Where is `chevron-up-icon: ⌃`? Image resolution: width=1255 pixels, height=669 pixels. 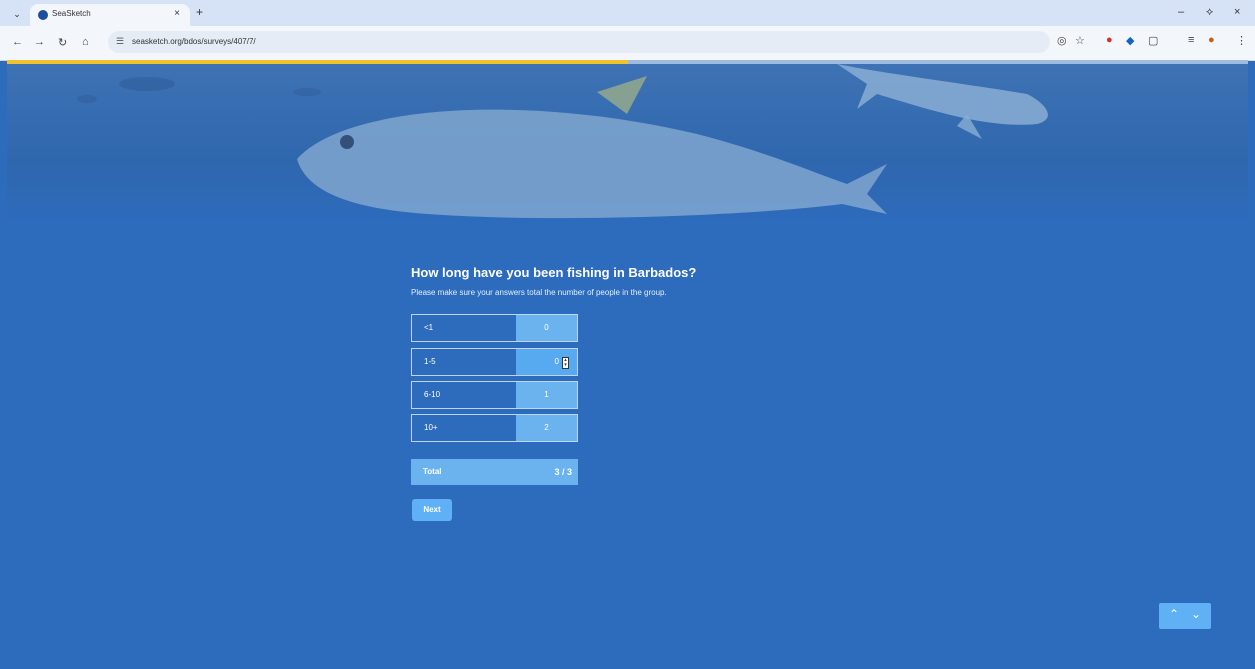
chevron-up-icon: ⌃ is located at coordinates (1174, 614).